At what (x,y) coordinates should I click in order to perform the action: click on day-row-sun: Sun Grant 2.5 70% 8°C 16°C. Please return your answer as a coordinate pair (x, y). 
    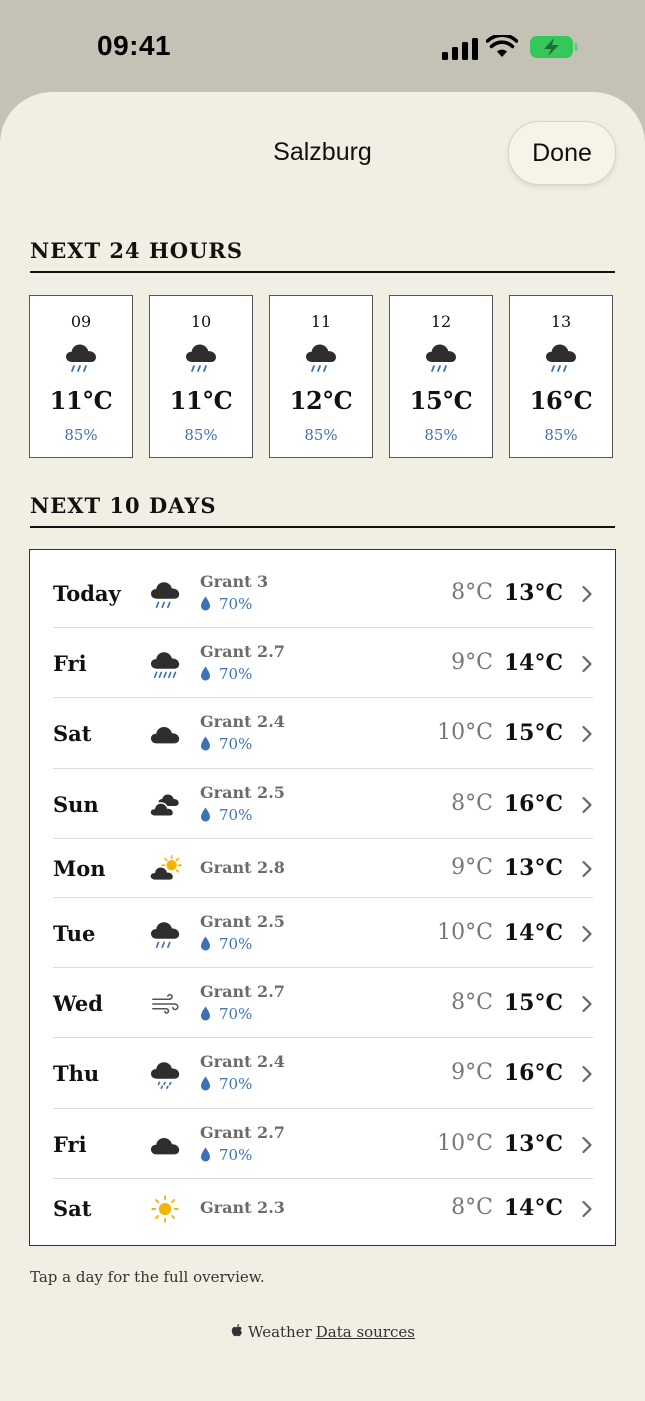
    Looking at the image, I should click on (323, 804).